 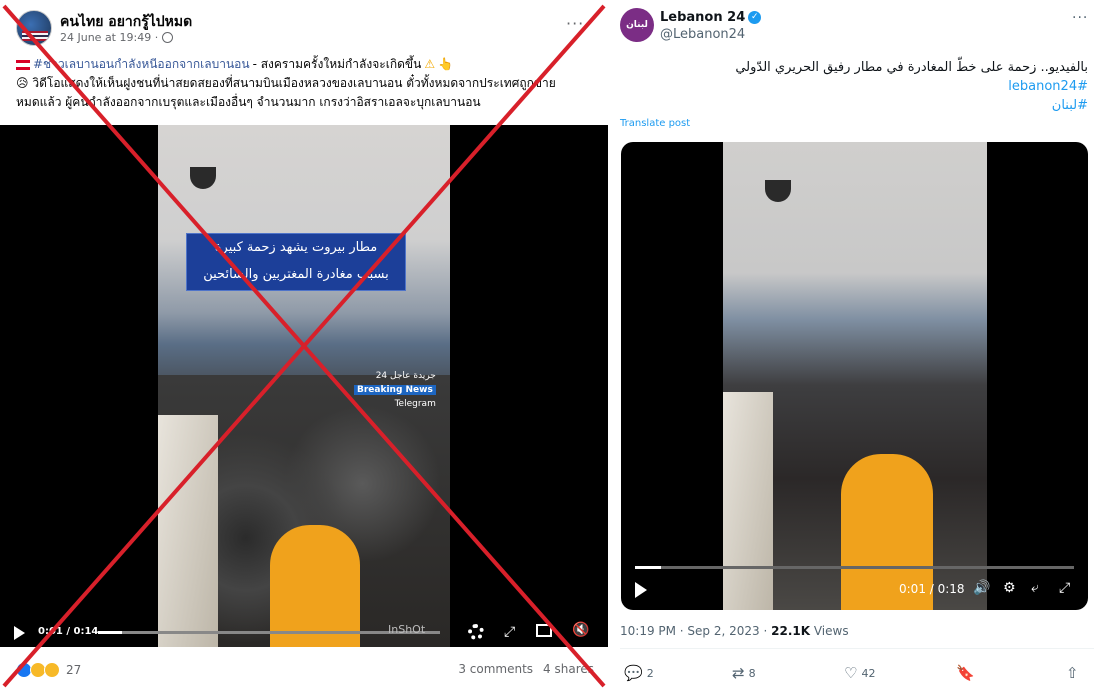 What do you see at coordinates (703, 17) in the screenshot?
I see `display-name: Lebanon 24` at bounding box center [703, 17].